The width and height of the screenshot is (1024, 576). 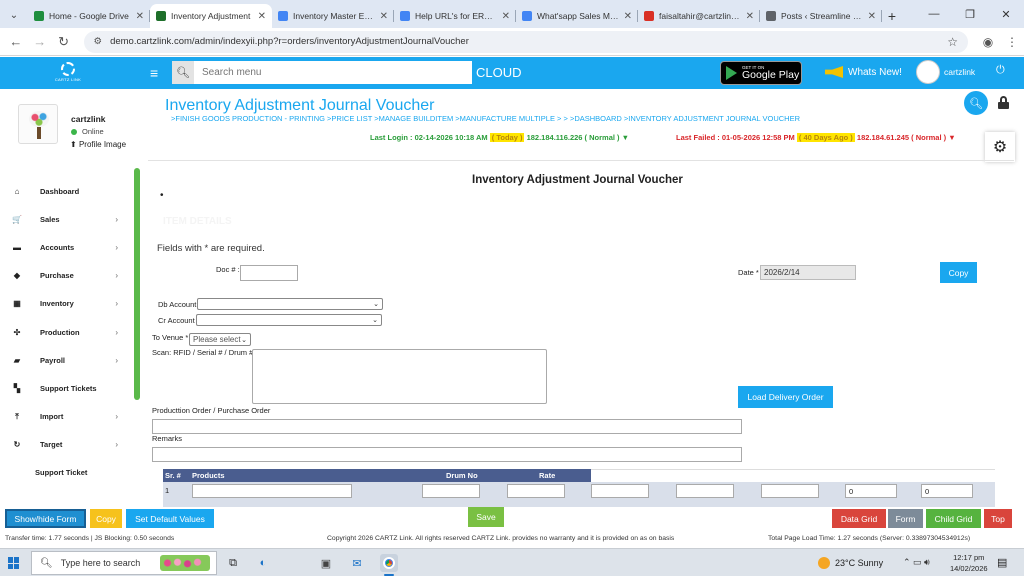 What do you see at coordinates (269, 273) in the screenshot?
I see `doc-number-input` at bounding box center [269, 273].